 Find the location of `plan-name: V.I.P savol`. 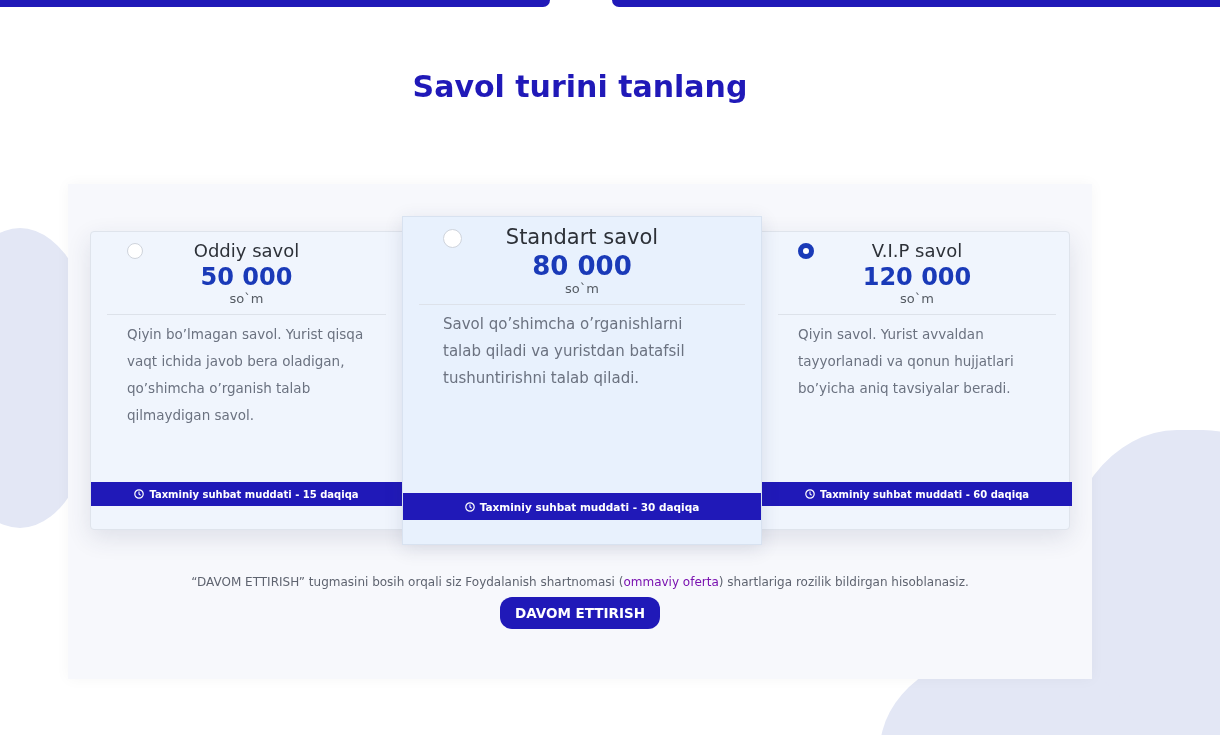

plan-name: V.I.P savol is located at coordinates (917, 250).